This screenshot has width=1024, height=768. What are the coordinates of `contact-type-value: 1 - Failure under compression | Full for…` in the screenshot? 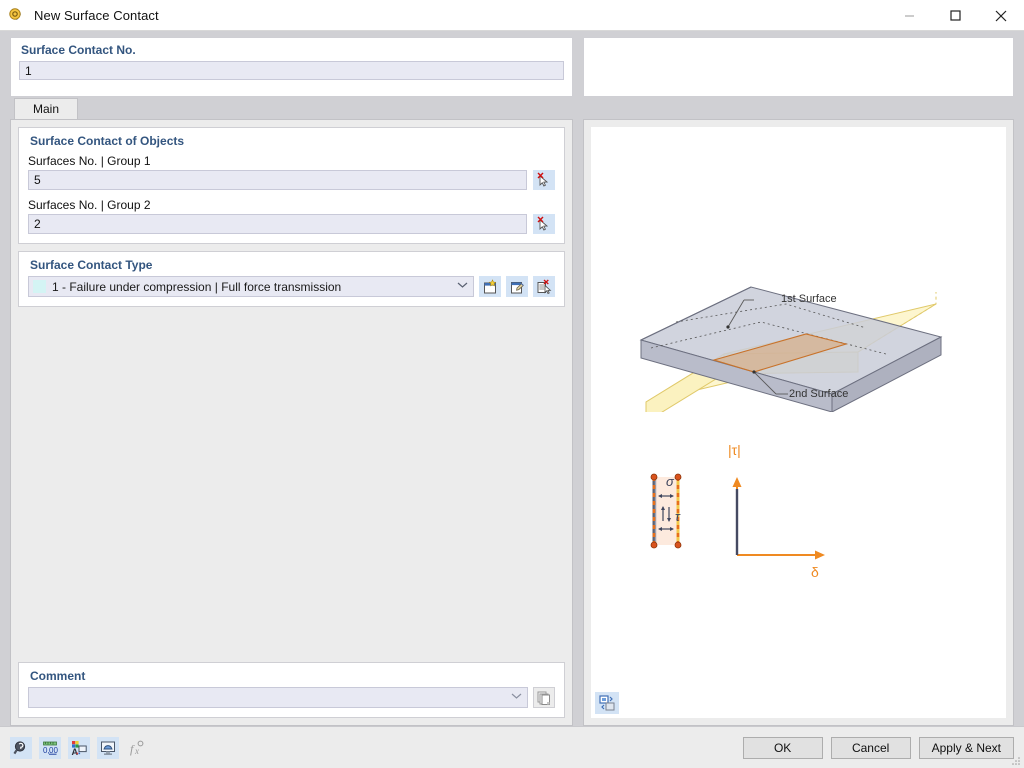 It's located at (197, 286).